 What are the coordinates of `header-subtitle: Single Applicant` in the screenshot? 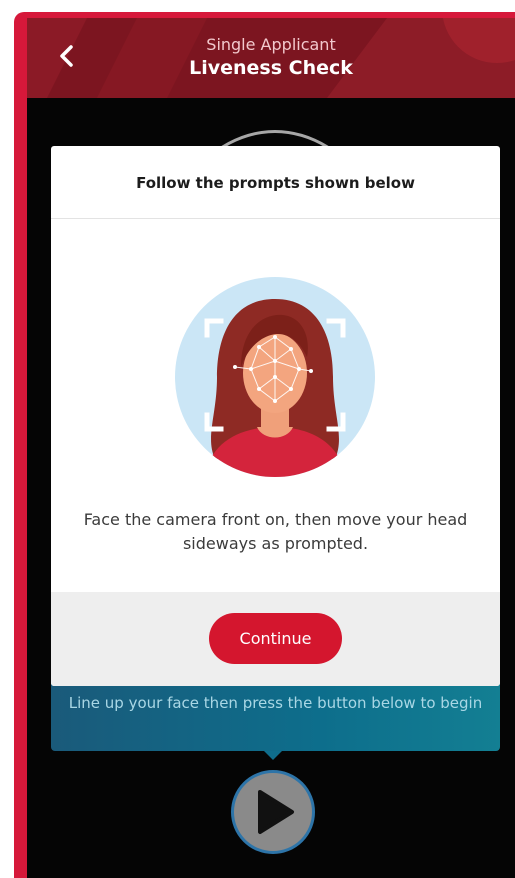 It's located at (271, 44).